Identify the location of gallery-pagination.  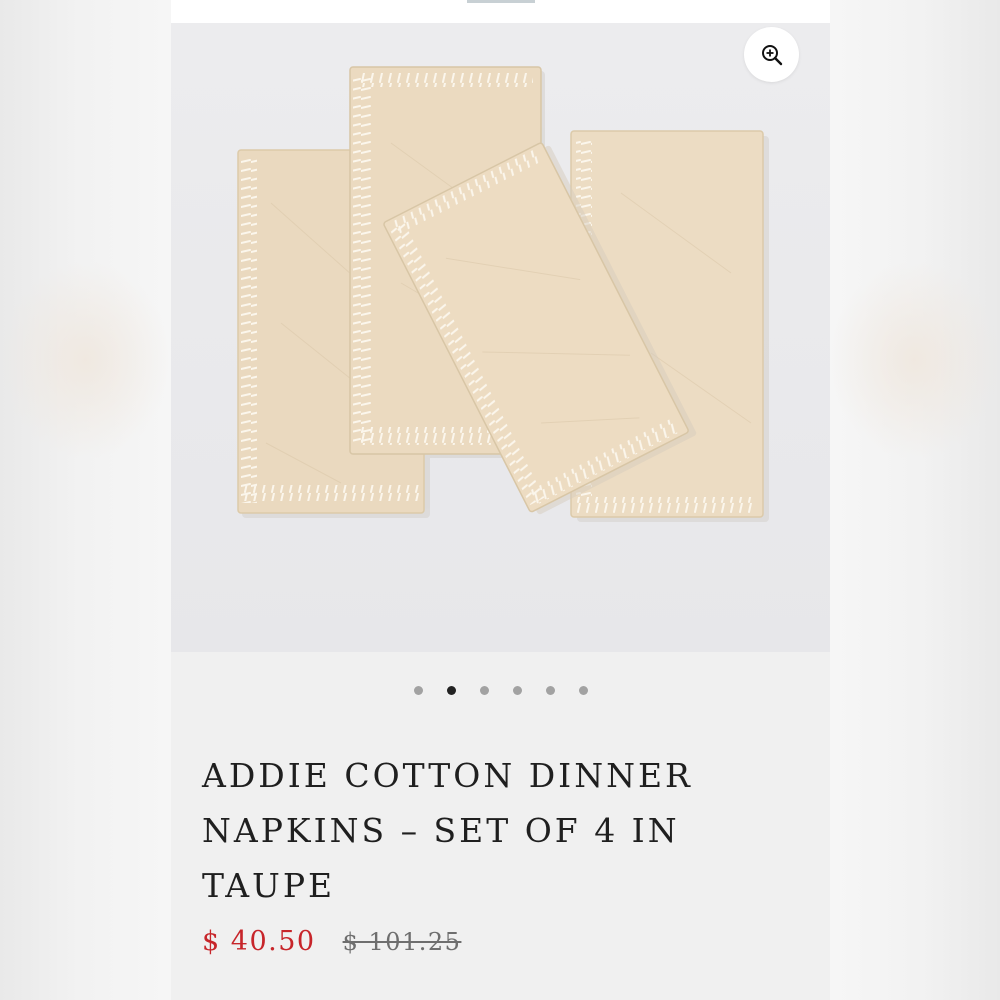
(500, 693).